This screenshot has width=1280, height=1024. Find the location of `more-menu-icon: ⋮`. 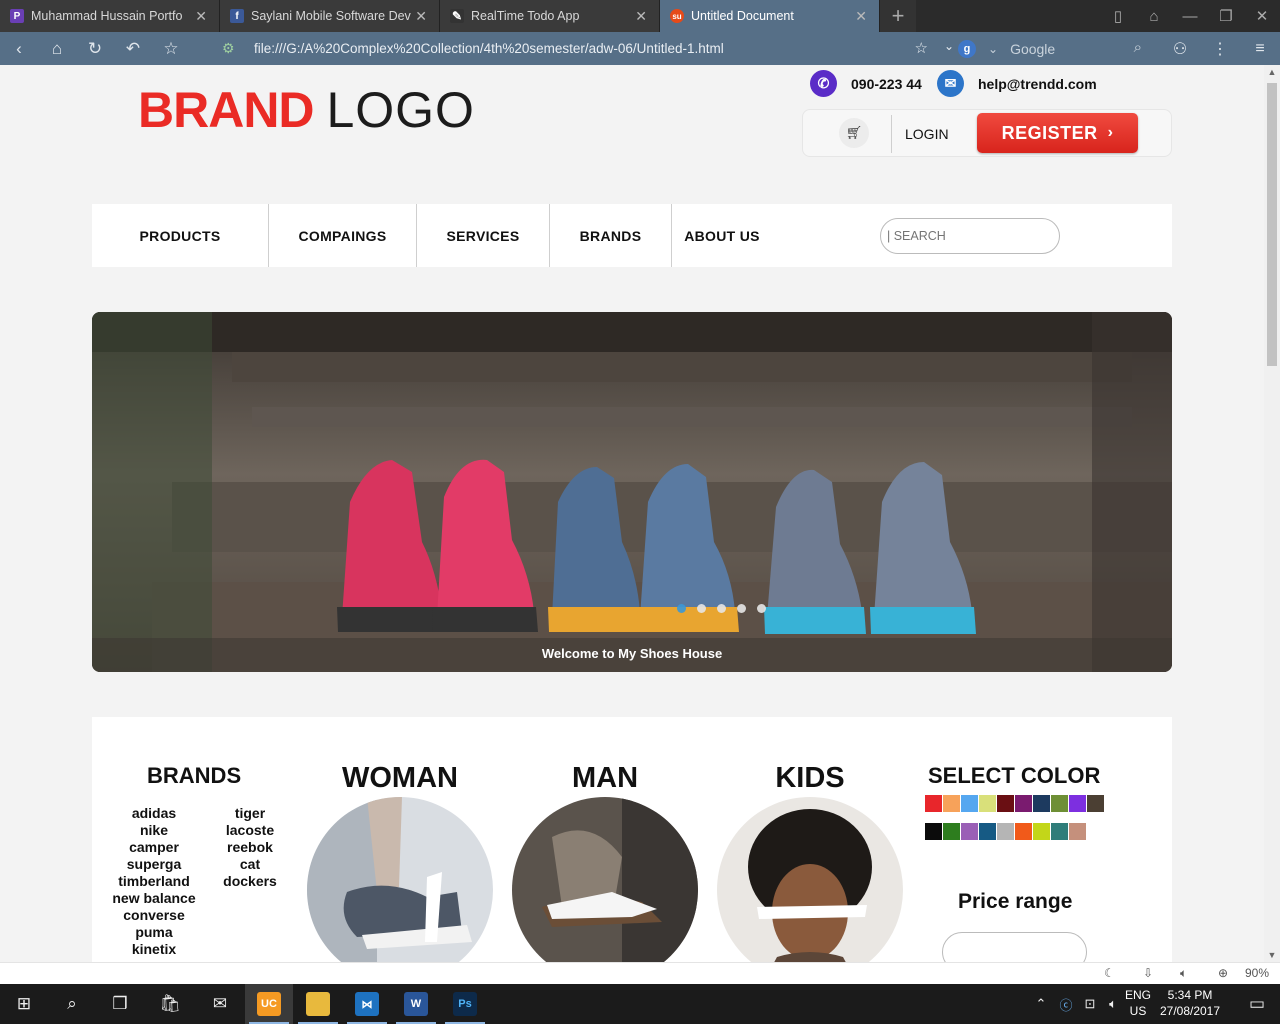

more-menu-icon: ⋮ is located at coordinates (1220, 48).